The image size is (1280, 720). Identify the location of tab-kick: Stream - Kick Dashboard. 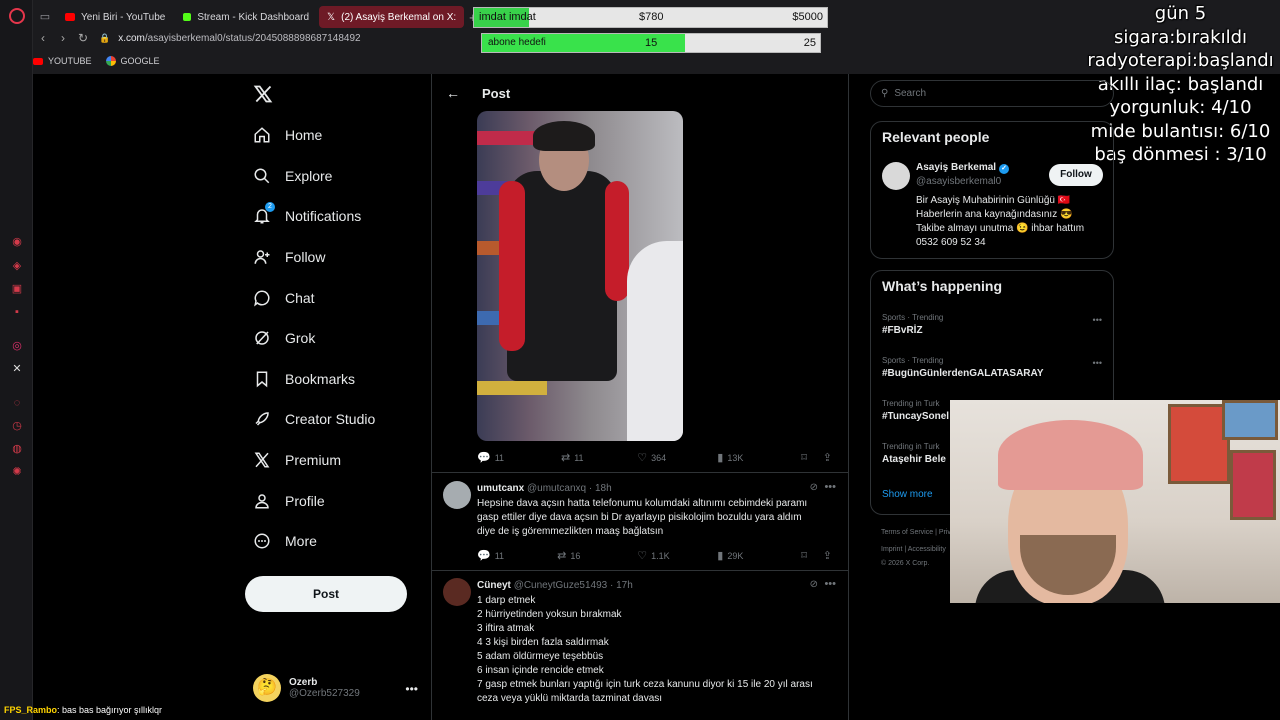
(246, 17).